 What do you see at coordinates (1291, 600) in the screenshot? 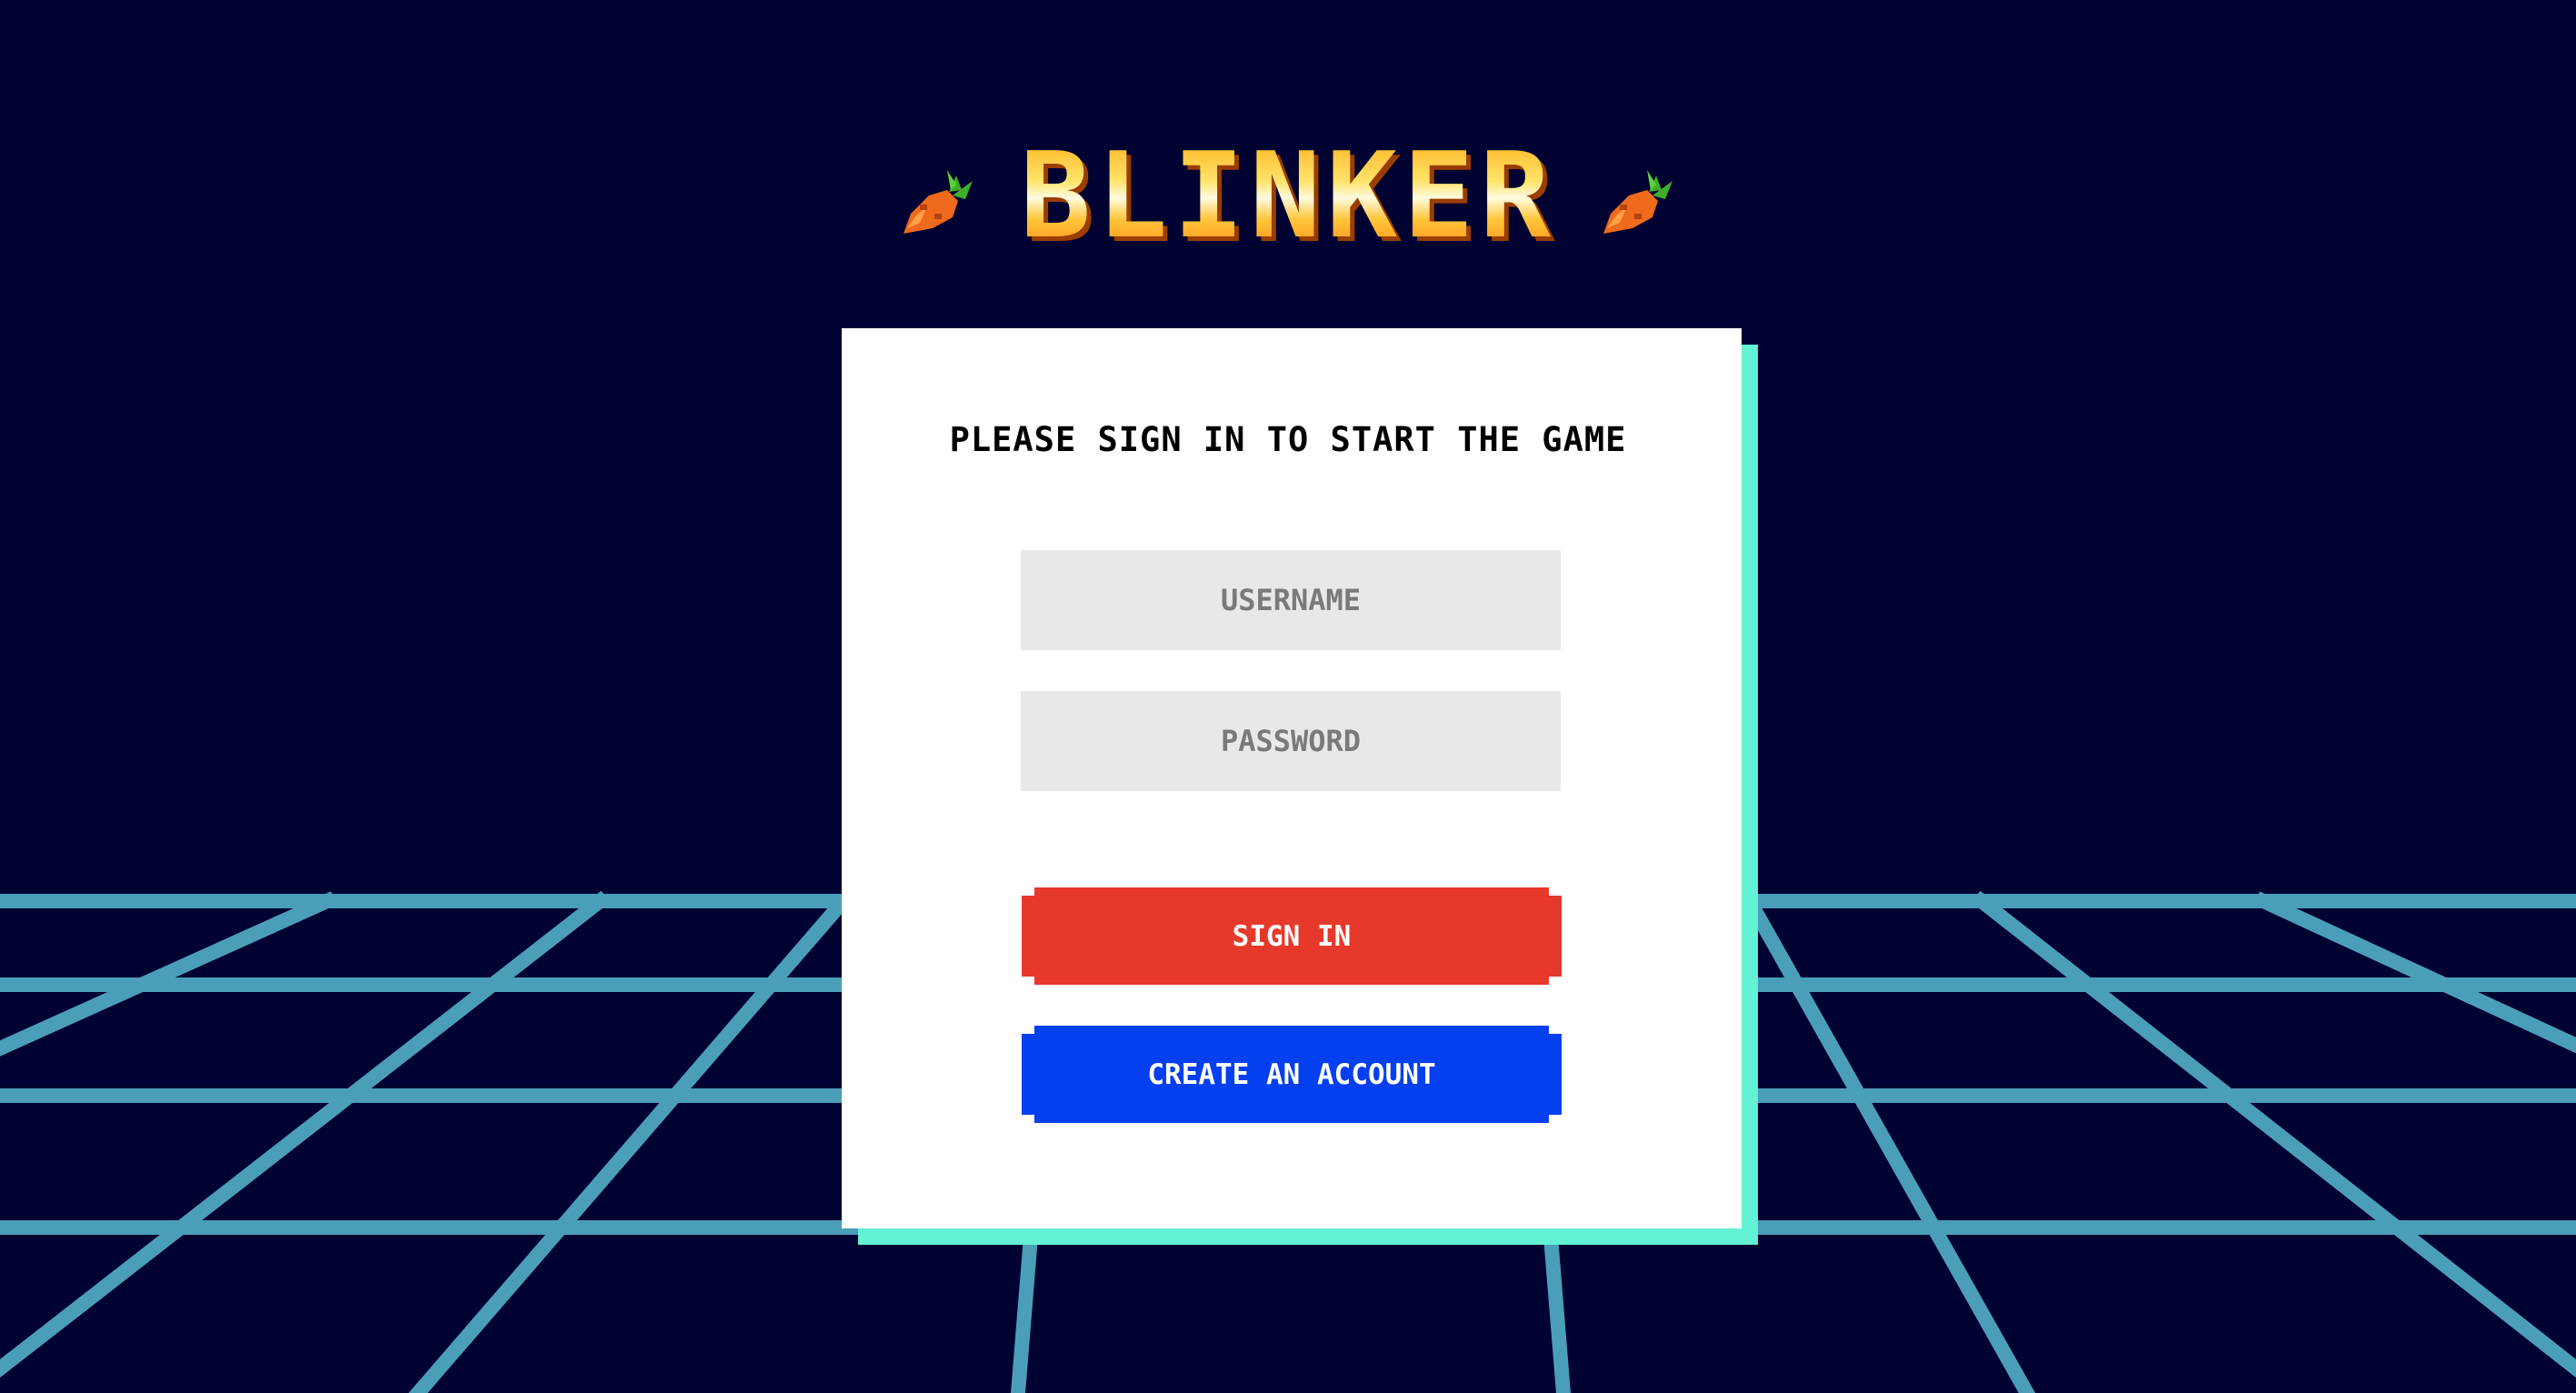
I see `username-input` at bounding box center [1291, 600].